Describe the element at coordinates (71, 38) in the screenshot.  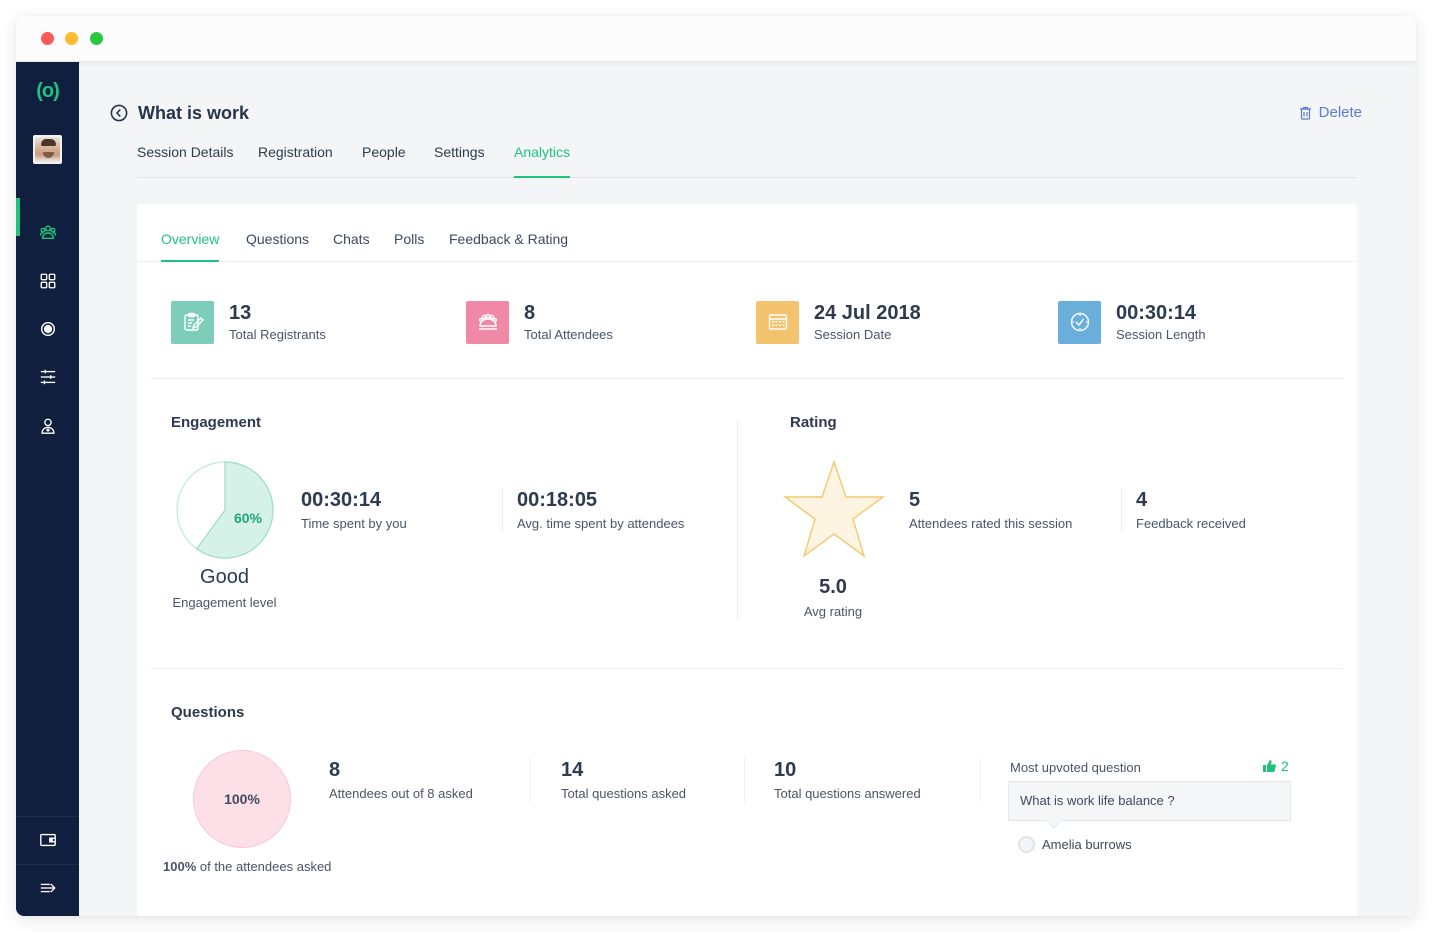
I see `minimize-window-button` at that location.